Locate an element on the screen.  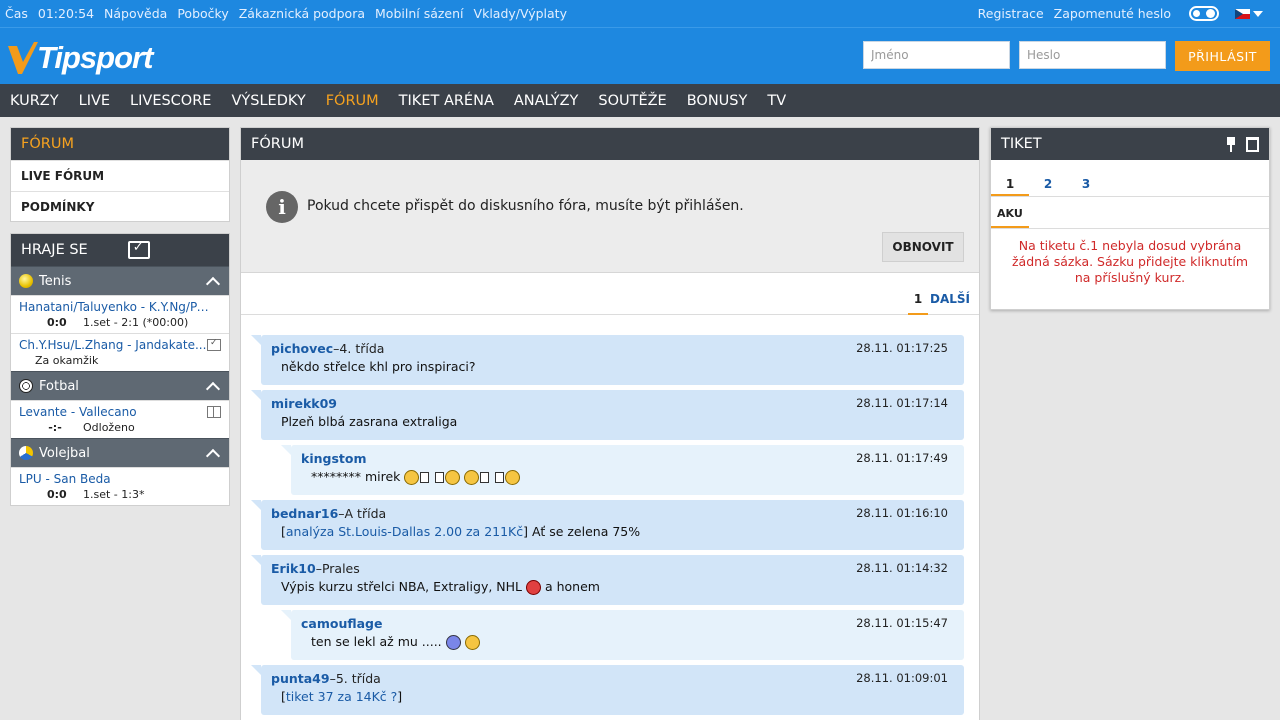
post-author: punta49 is located at coordinates (300, 678).